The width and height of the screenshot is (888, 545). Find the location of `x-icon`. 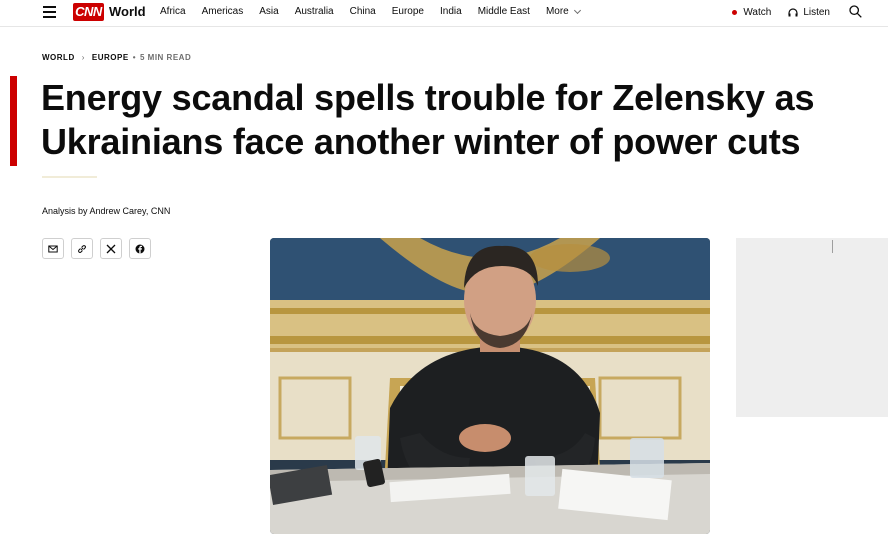

x-icon is located at coordinates (111, 248).